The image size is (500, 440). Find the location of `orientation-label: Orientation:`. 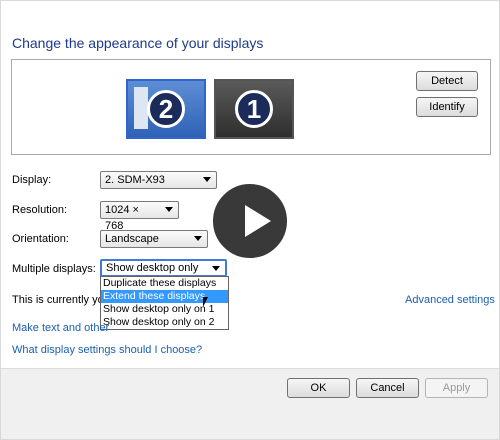

orientation-label: Orientation: is located at coordinates (40, 239).